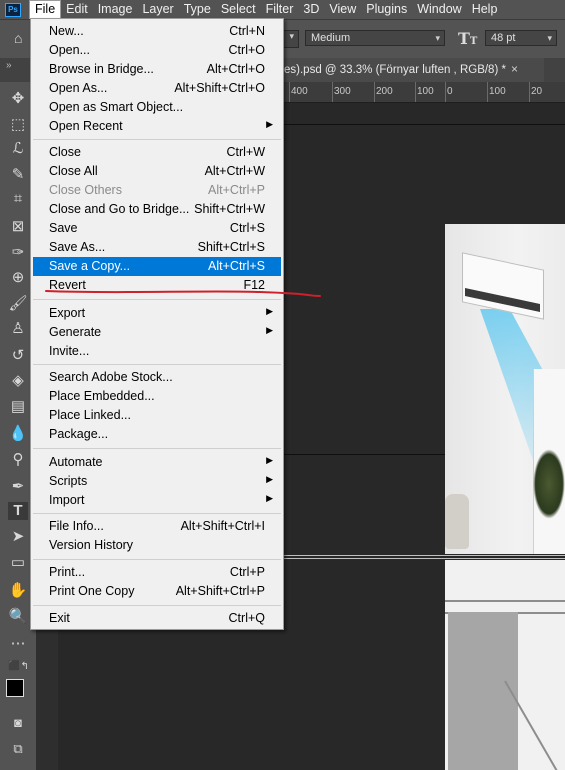 This screenshot has width=565, height=770. Describe the element at coordinates (514, 69) in the screenshot. I see `close-icon: ×` at that location.